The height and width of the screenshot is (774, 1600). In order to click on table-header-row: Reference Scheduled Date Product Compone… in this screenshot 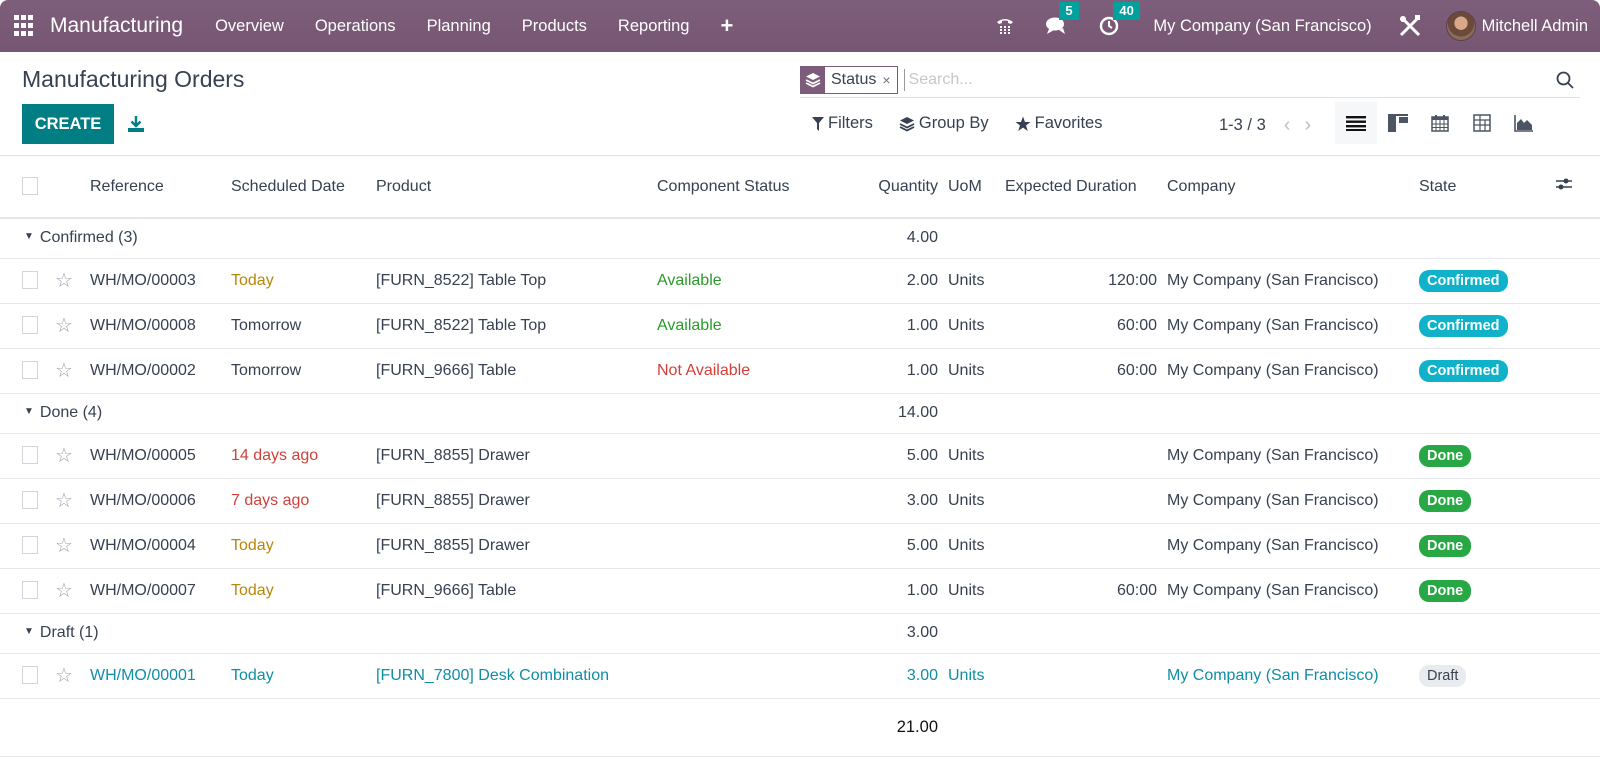, I will do `click(800, 187)`.